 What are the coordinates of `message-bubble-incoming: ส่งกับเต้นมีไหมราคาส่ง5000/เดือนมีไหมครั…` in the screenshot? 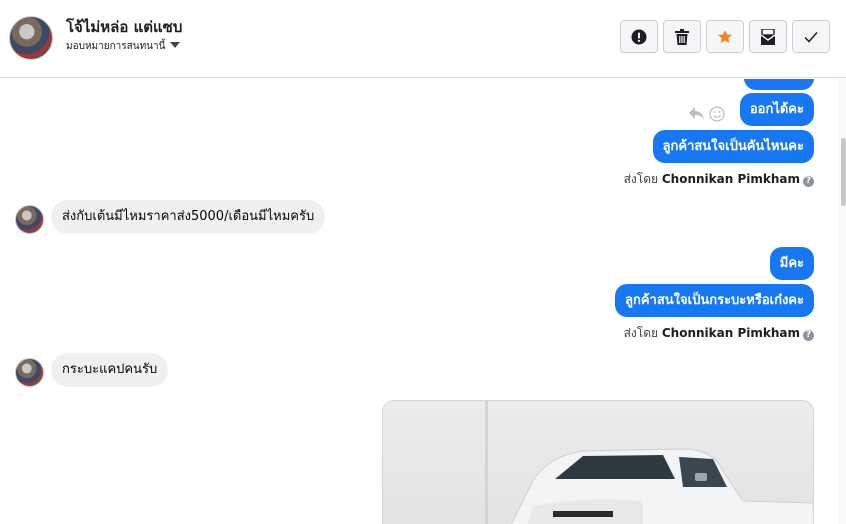 It's located at (188, 217).